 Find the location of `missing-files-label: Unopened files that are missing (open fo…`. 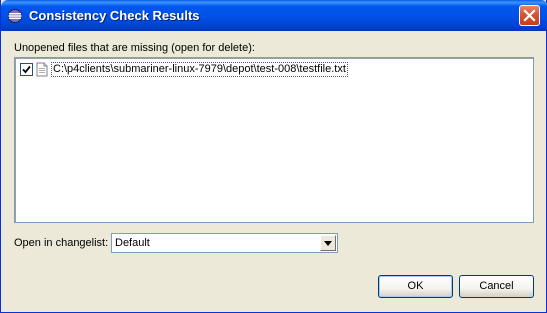

missing-files-label: Unopened files that are missing (open fo… is located at coordinates (134, 48).